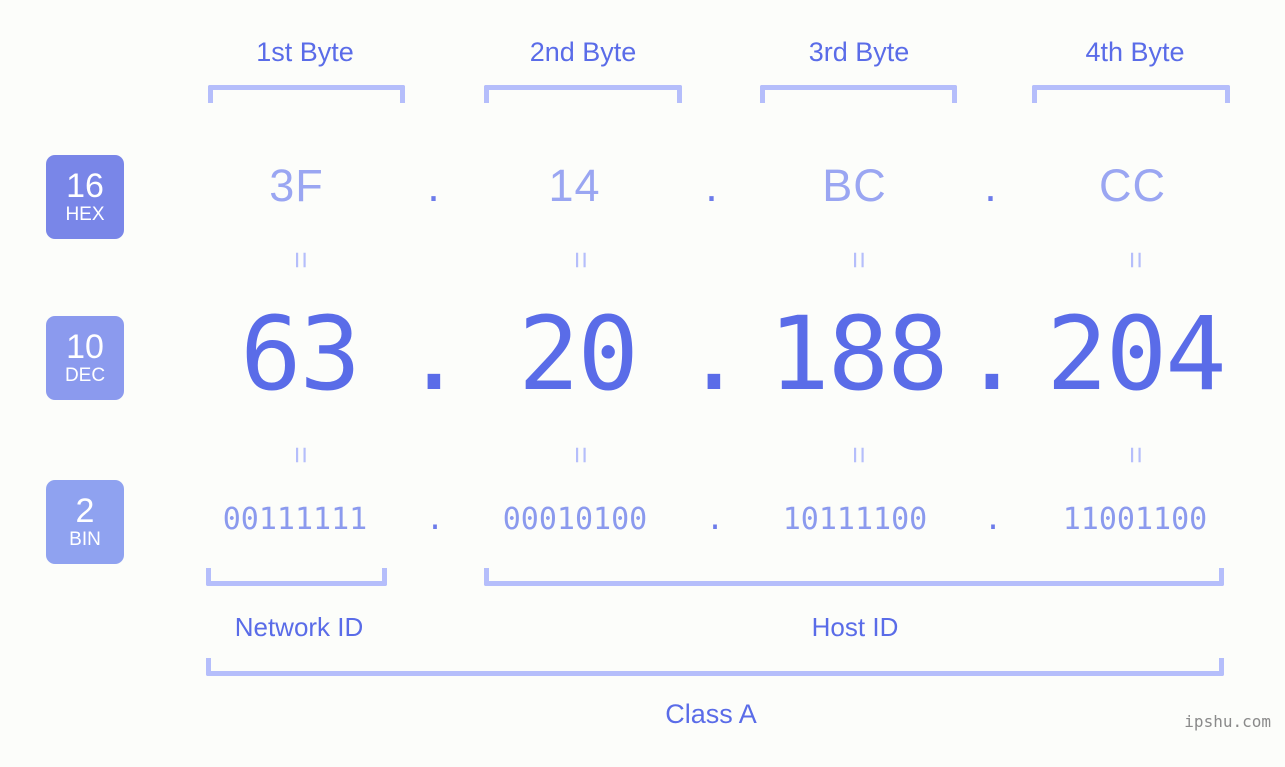  Describe the element at coordinates (583, 52) in the screenshot. I see `byte-header-2: 2nd Byte` at that location.